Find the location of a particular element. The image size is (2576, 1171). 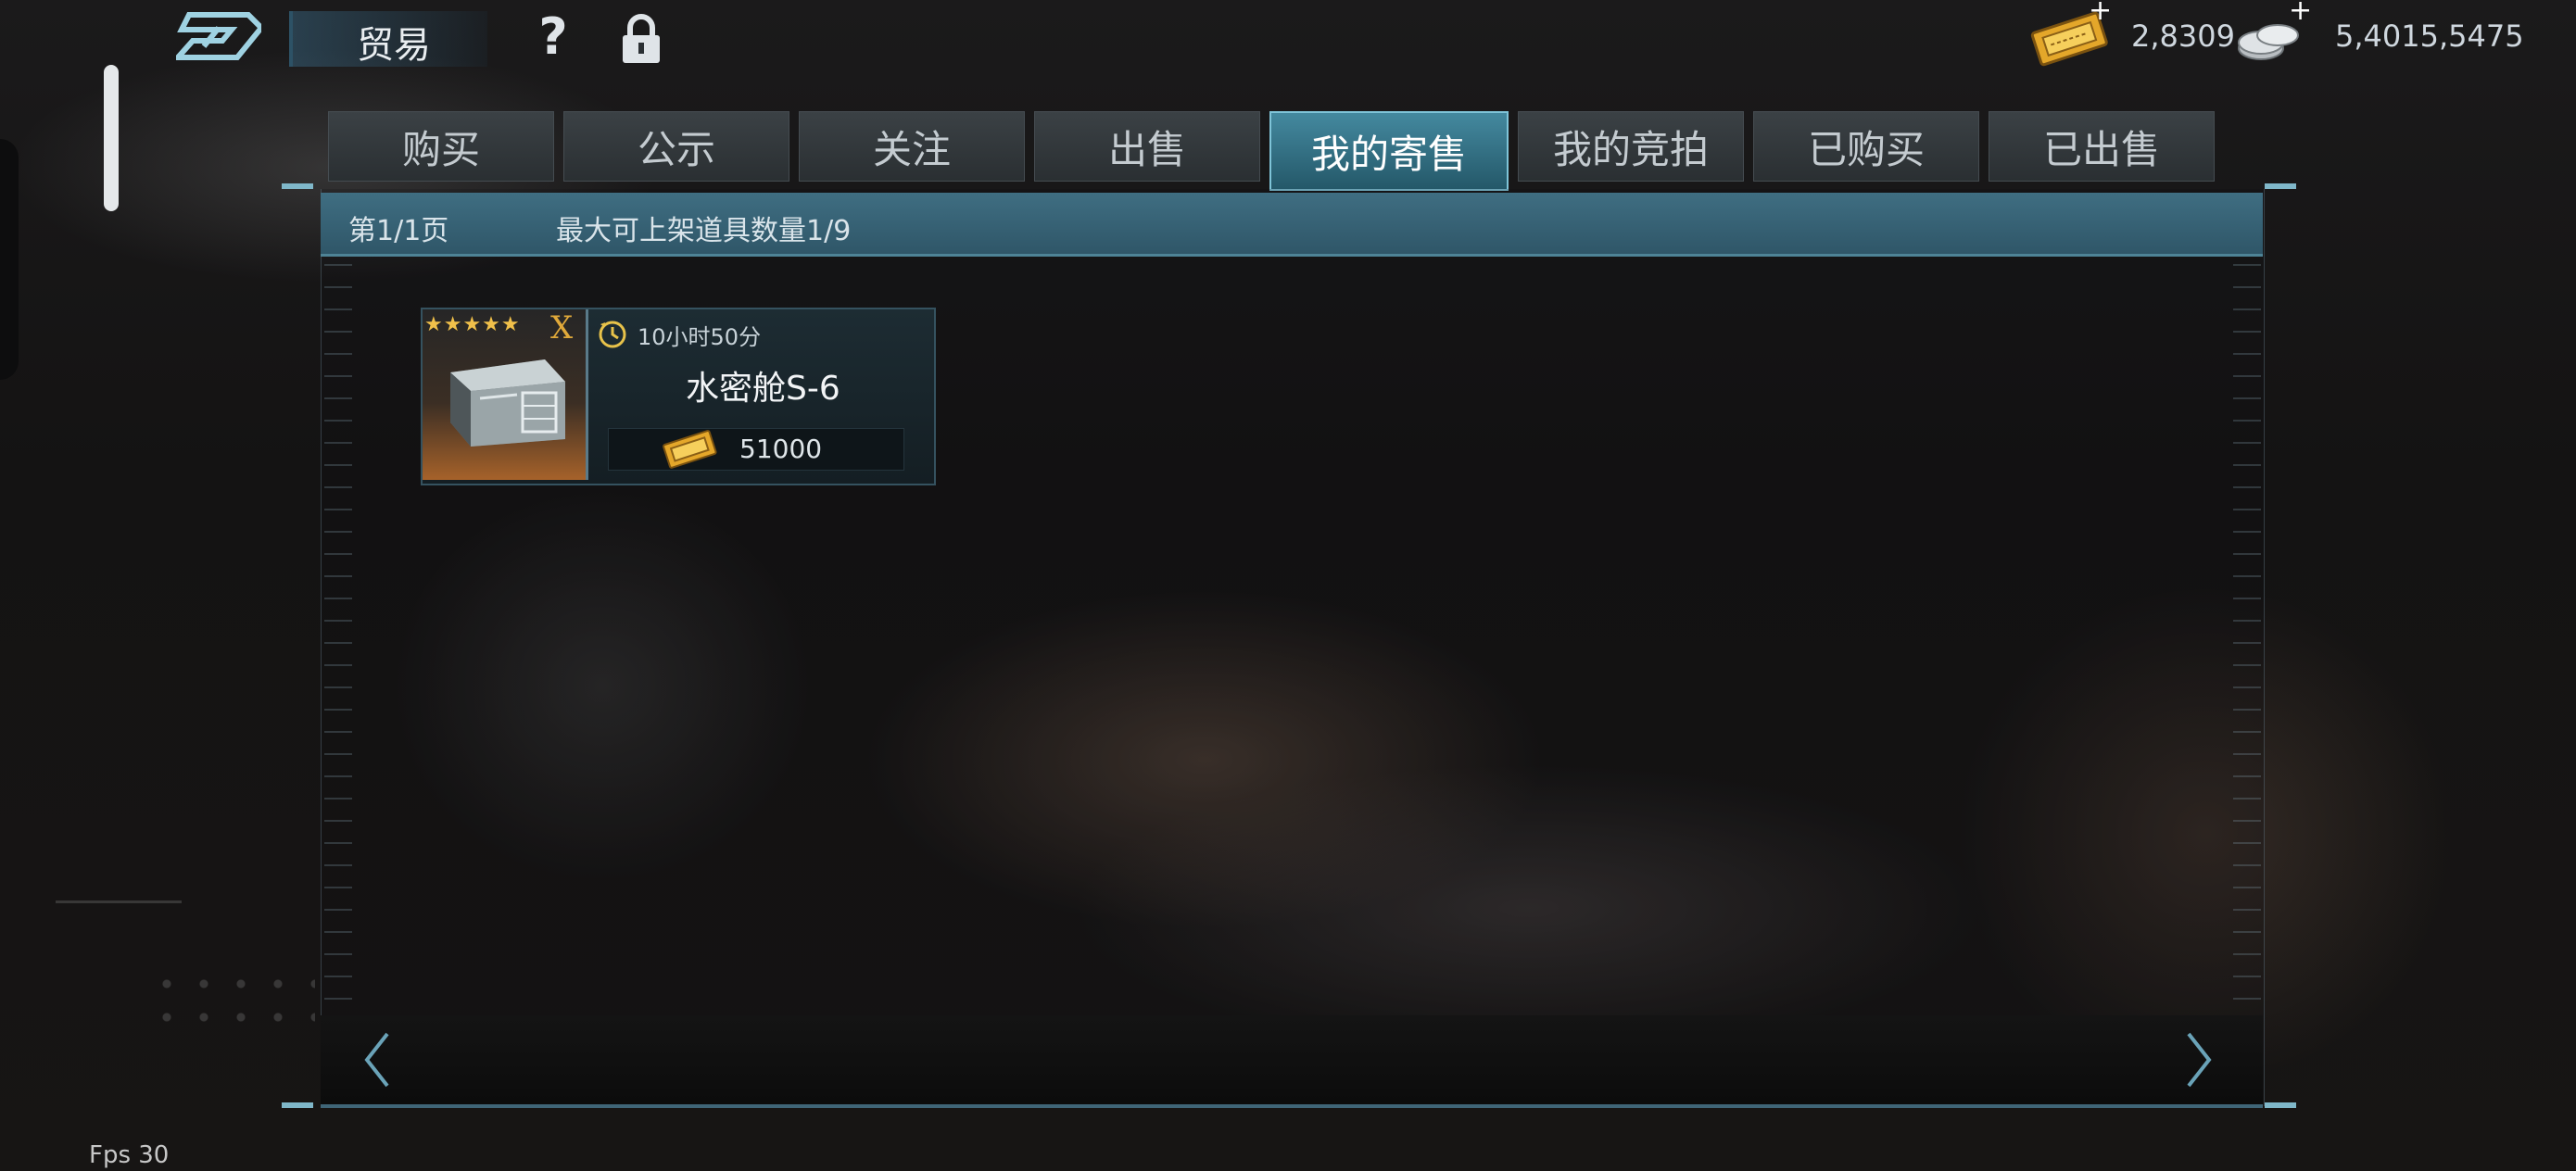

item-remaining-time: 10小时50分 is located at coordinates (700, 337).